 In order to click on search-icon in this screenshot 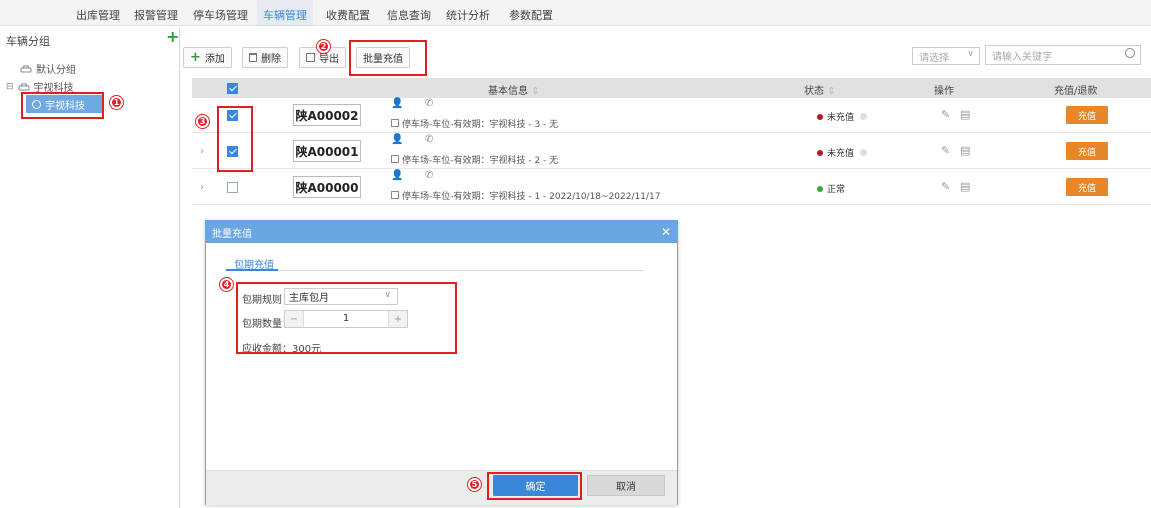, I will do `click(1130, 53)`.